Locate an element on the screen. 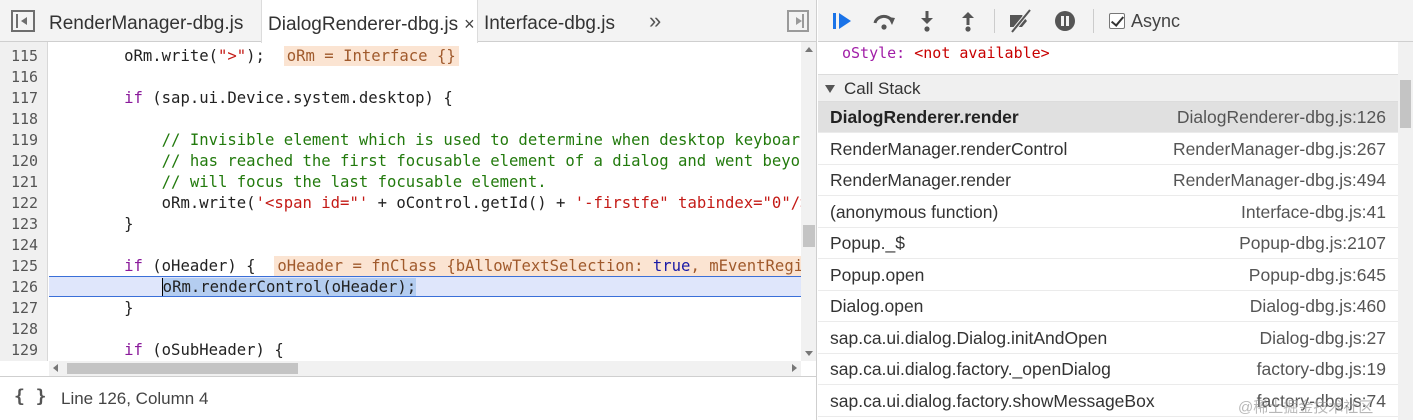 Image resolution: width=1413 pixels, height=420 pixels. cursor-position: Line 126, Column 4 is located at coordinates (135, 398).